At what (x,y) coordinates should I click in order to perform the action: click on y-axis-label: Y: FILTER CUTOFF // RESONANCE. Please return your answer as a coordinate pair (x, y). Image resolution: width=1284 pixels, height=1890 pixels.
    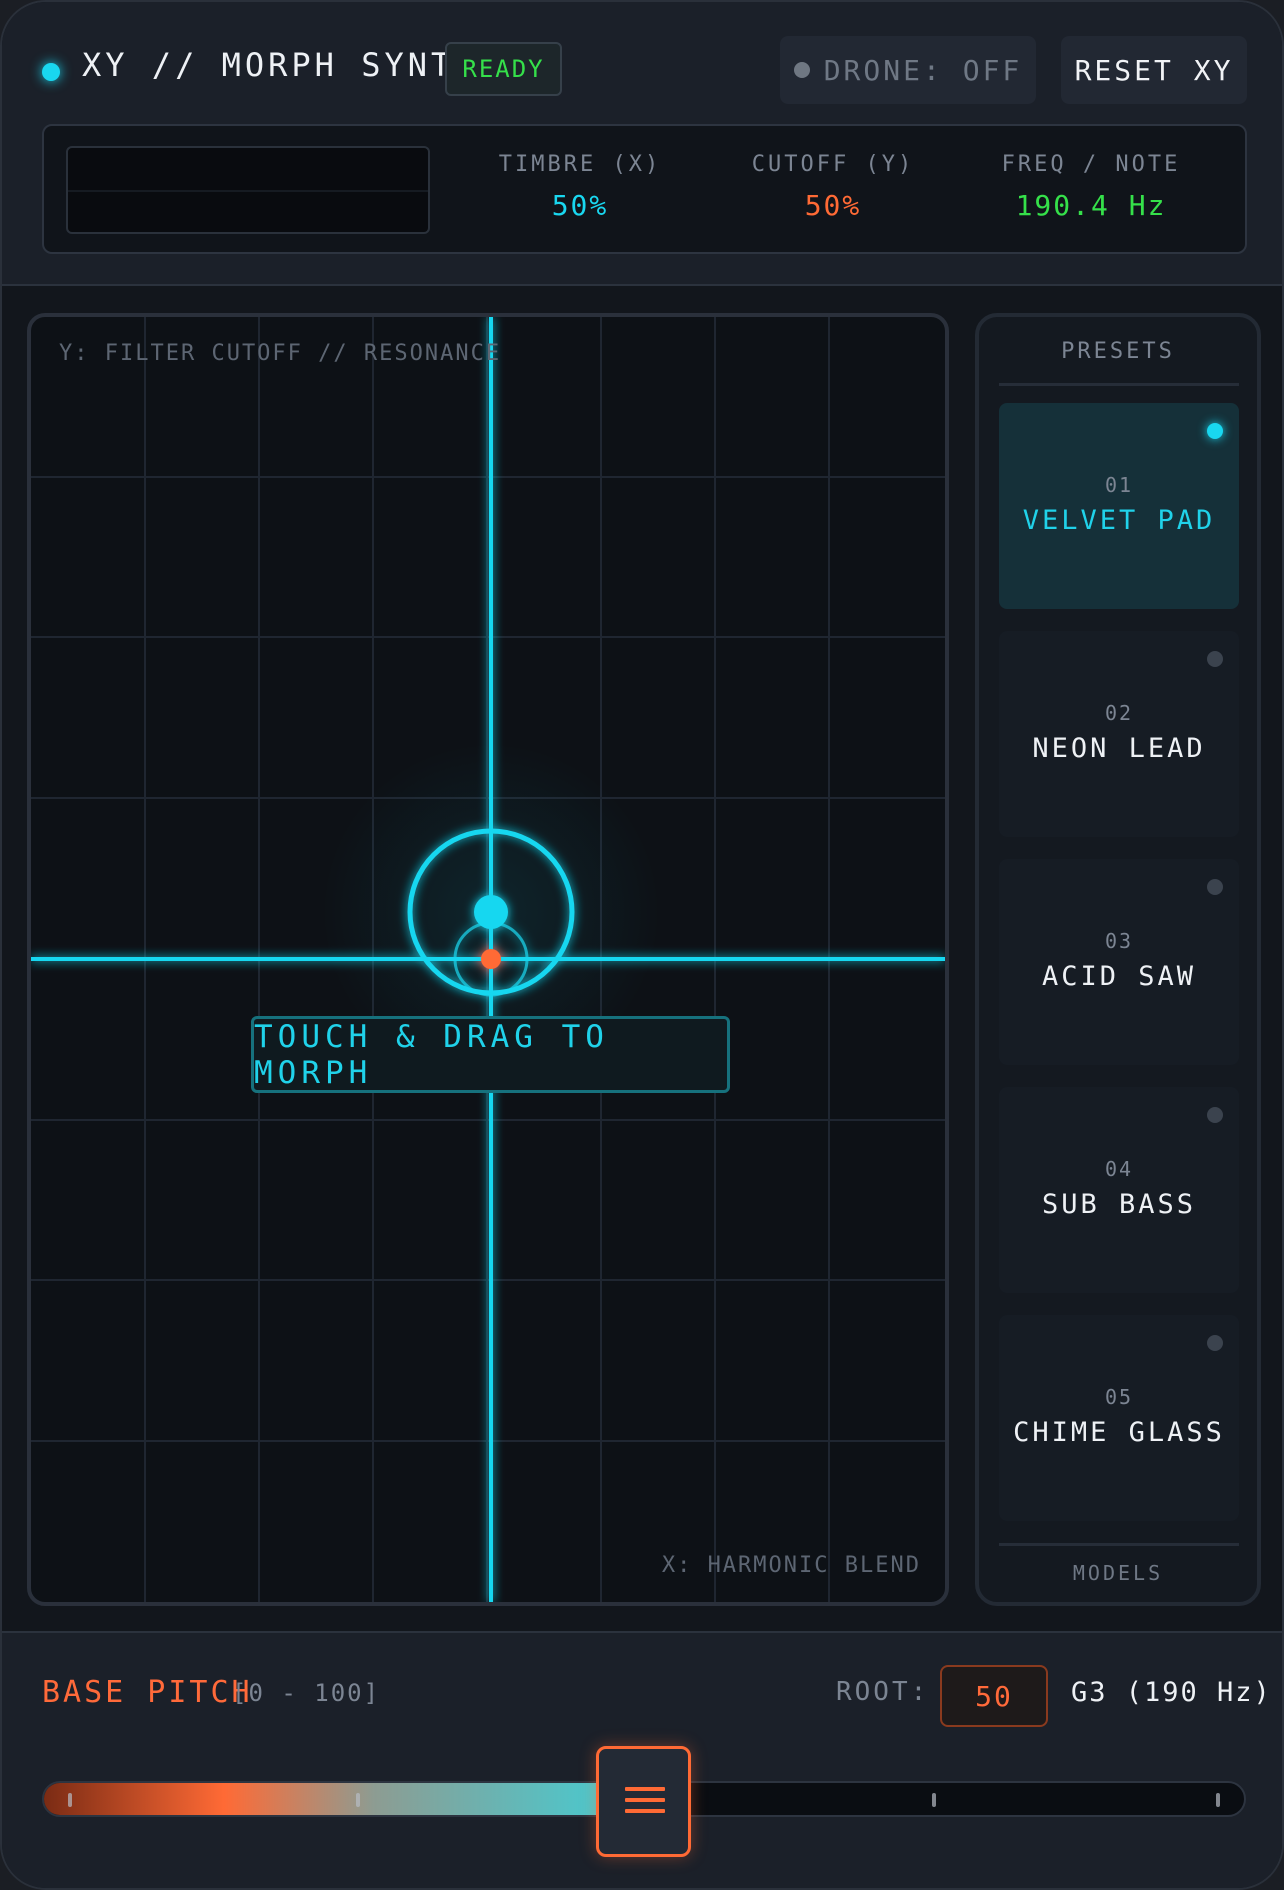
    Looking at the image, I should click on (280, 353).